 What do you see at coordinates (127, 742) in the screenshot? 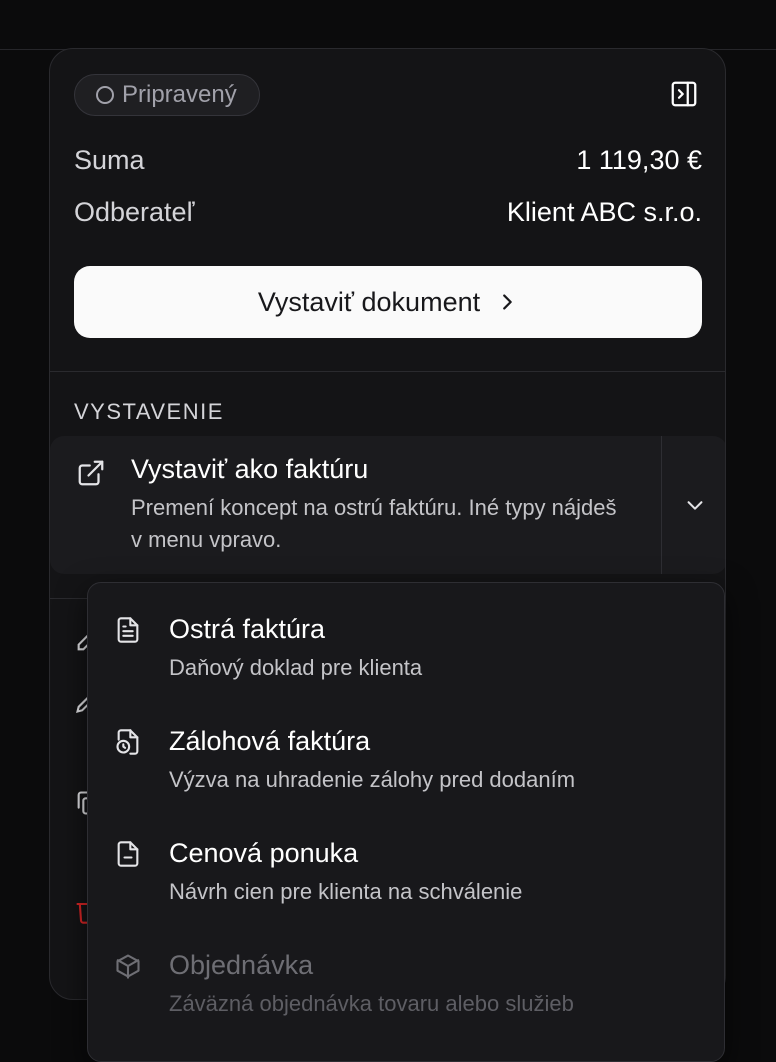
I see `document-clock-icon` at bounding box center [127, 742].